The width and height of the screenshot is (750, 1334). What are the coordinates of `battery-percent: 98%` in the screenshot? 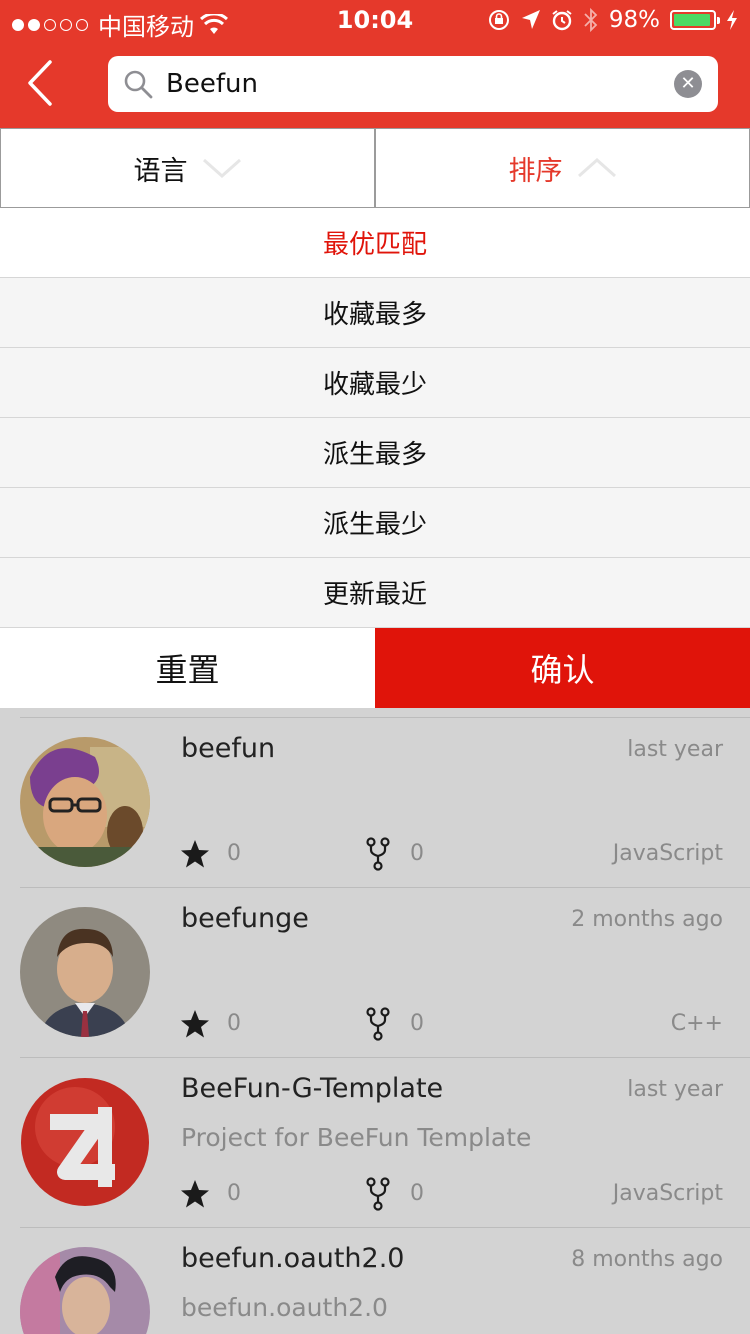 It's located at (634, 20).